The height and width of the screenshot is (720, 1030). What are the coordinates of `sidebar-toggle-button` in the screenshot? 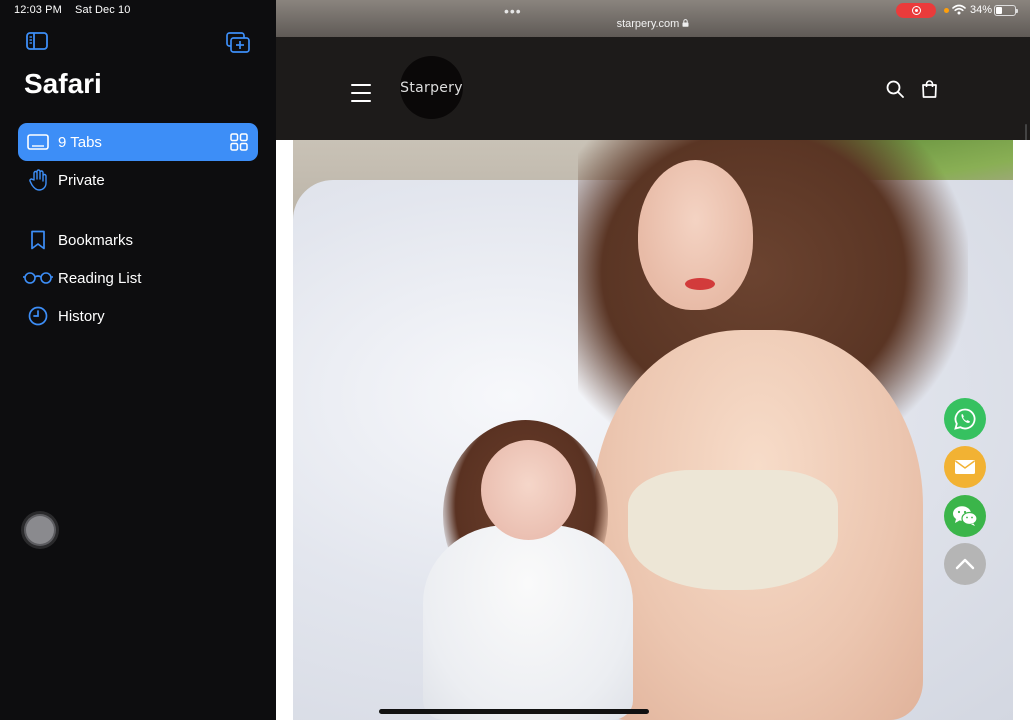 It's located at (37, 42).